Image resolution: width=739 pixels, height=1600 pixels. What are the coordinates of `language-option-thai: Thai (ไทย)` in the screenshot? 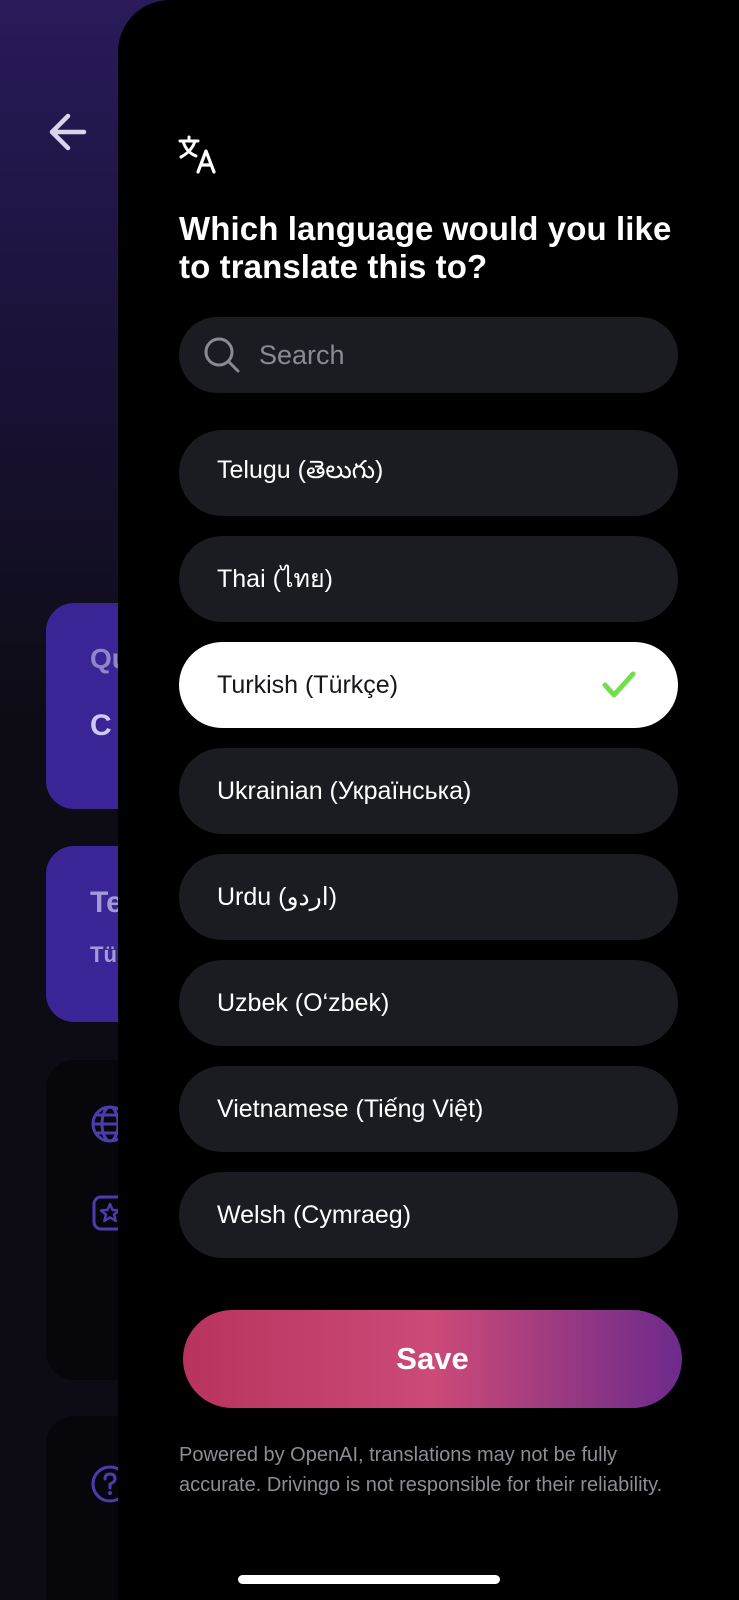 It's located at (428, 579).